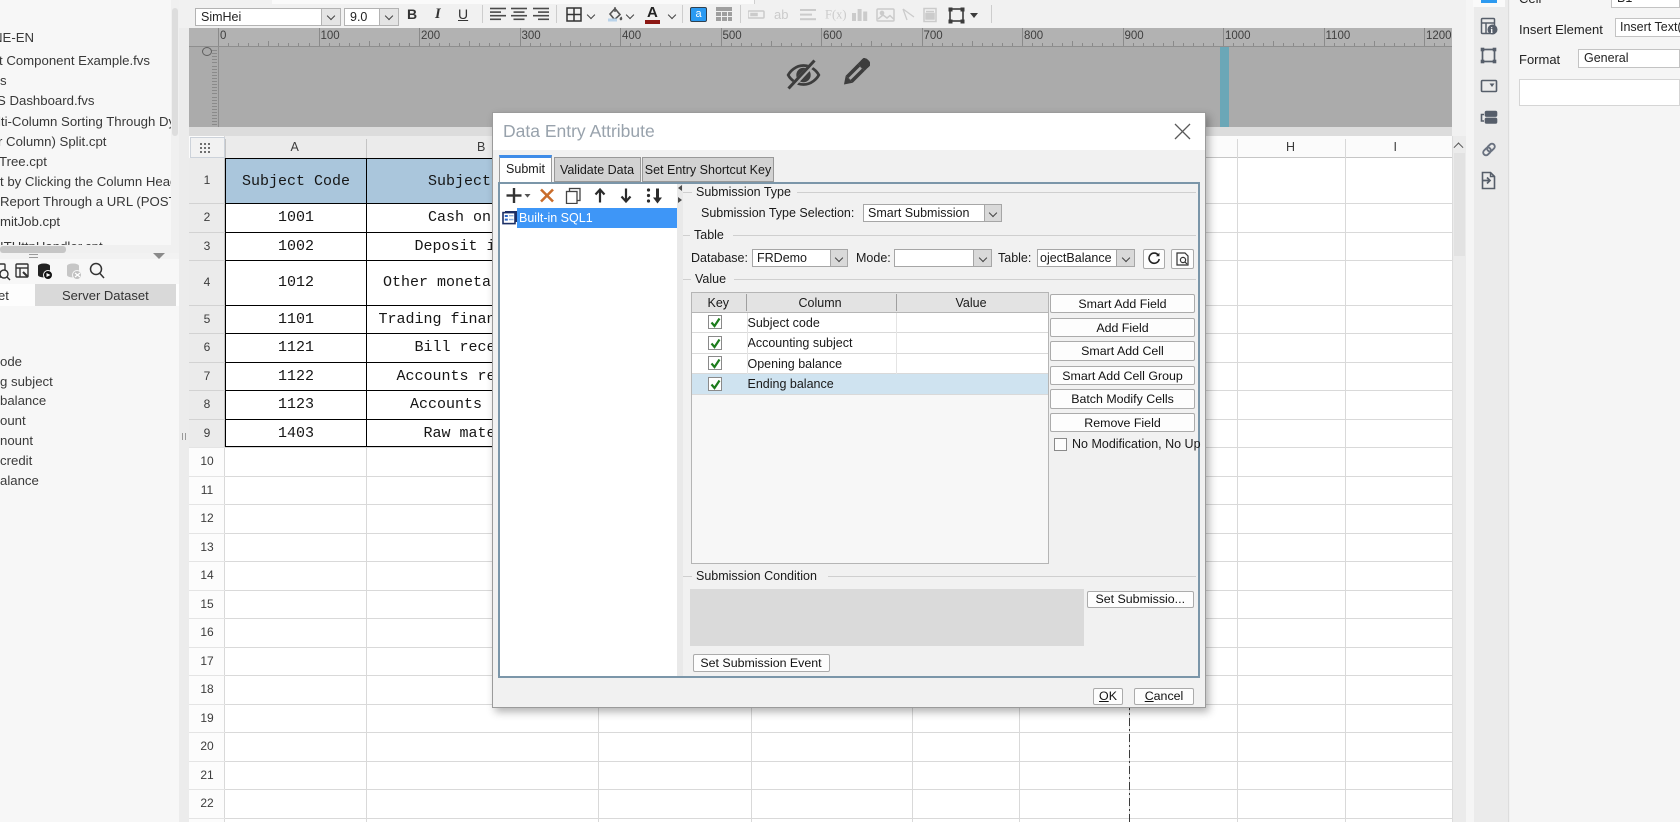  I want to click on svg-text: ab, so click(781, 14).